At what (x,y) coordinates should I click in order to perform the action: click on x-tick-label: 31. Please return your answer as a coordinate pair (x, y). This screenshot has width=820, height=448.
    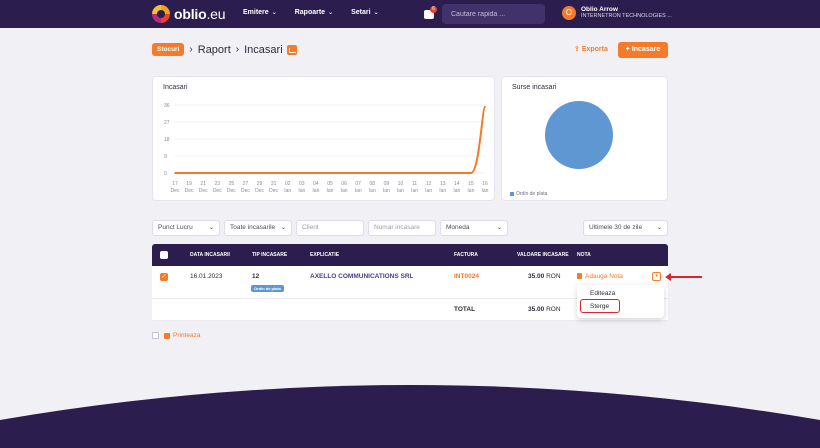
    Looking at the image, I should click on (274, 184).